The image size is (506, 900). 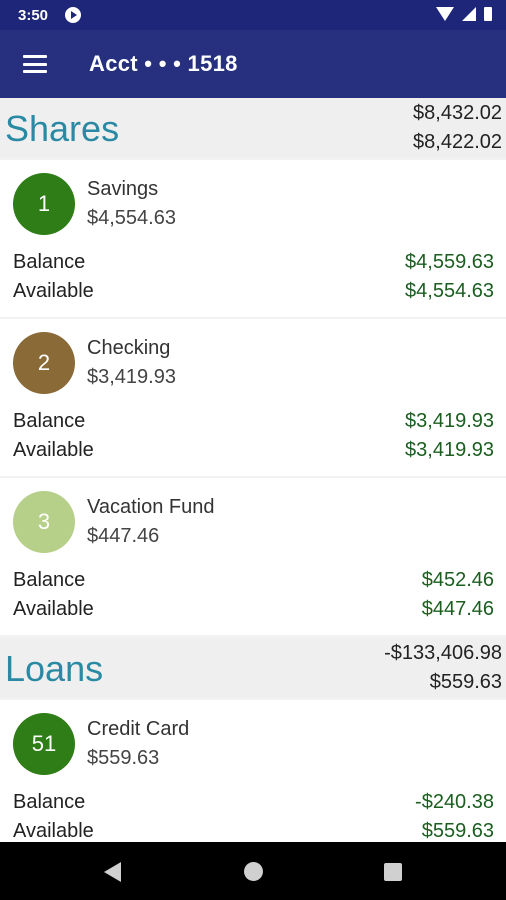 What do you see at coordinates (123, 189) in the screenshot?
I see `account-name: Savings` at bounding box center [123, 189].